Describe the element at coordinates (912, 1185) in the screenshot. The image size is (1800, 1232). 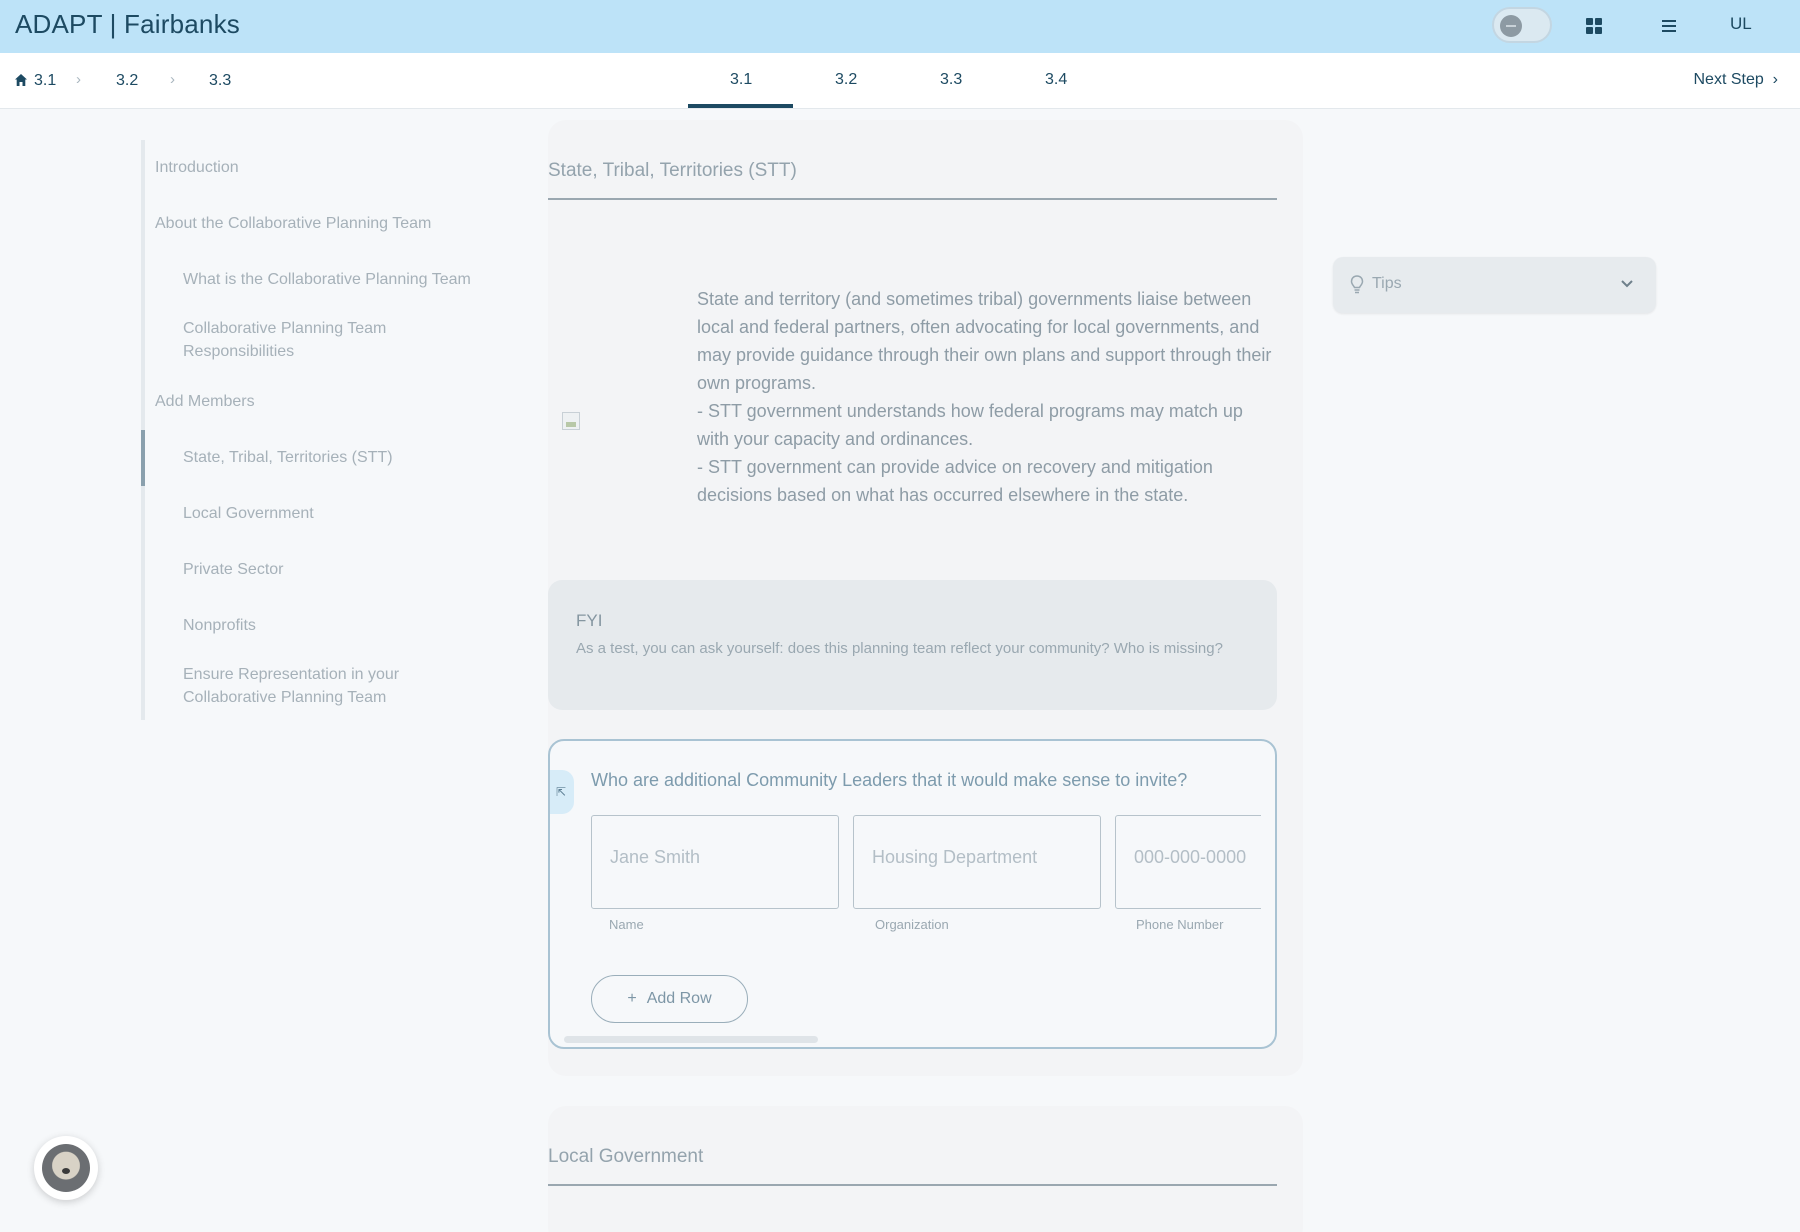
I see `next-section-divider` at that location.